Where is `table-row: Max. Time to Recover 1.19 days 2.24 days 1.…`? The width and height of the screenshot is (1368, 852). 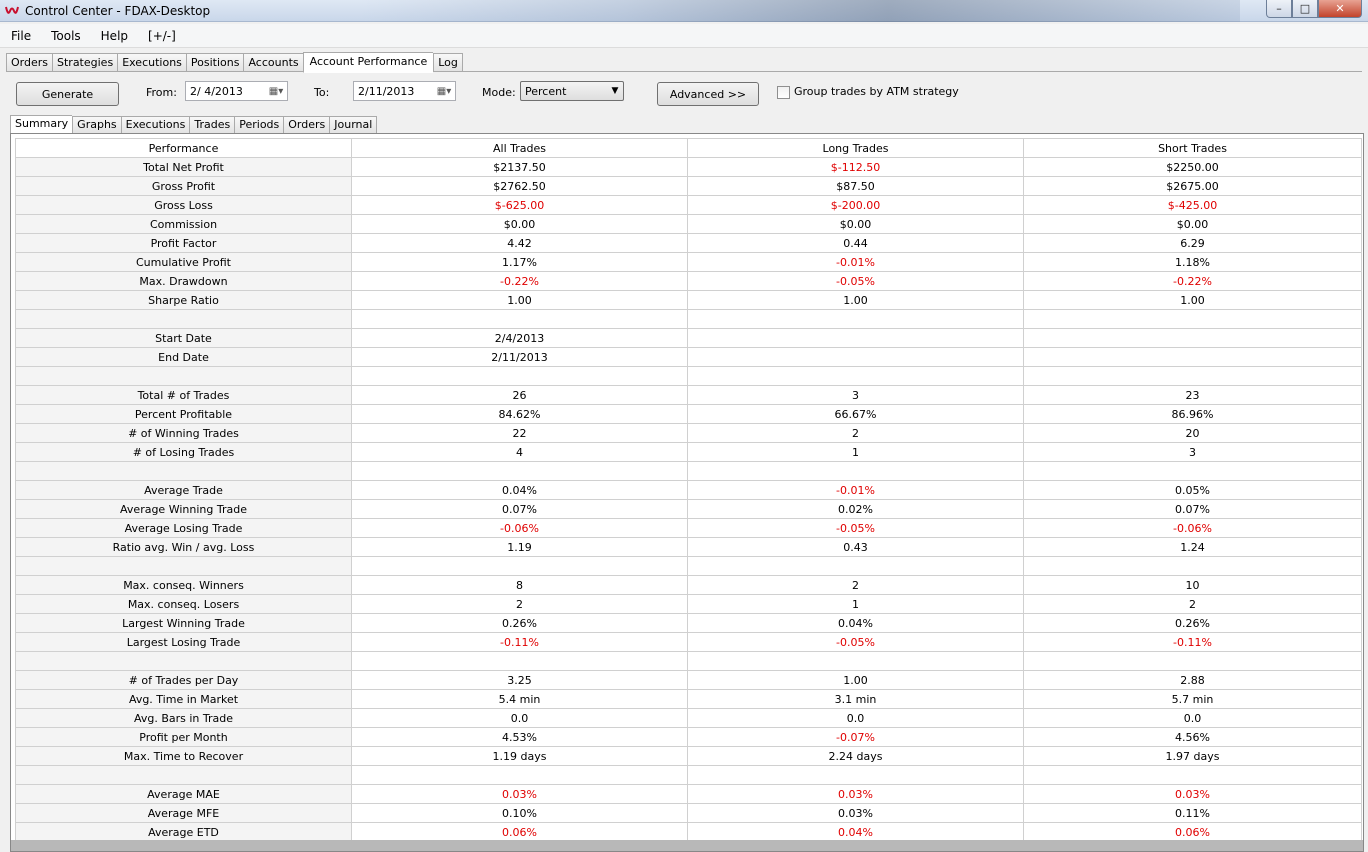
table-row: Max. Time to Recover 1.19 days 2.24 days 1.… is located at coordinates (688, 756).